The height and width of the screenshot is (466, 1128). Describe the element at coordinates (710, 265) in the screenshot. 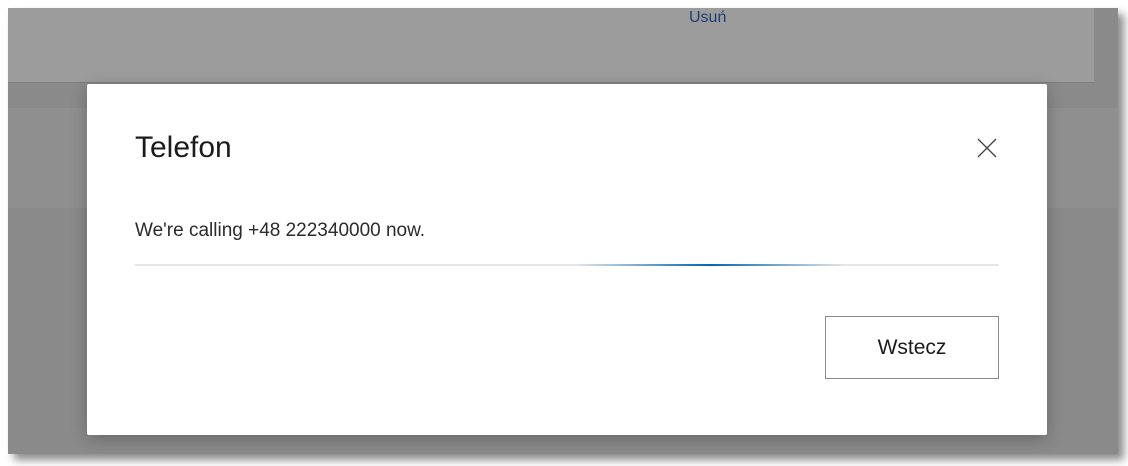

I see `progress-indicator` at that location.